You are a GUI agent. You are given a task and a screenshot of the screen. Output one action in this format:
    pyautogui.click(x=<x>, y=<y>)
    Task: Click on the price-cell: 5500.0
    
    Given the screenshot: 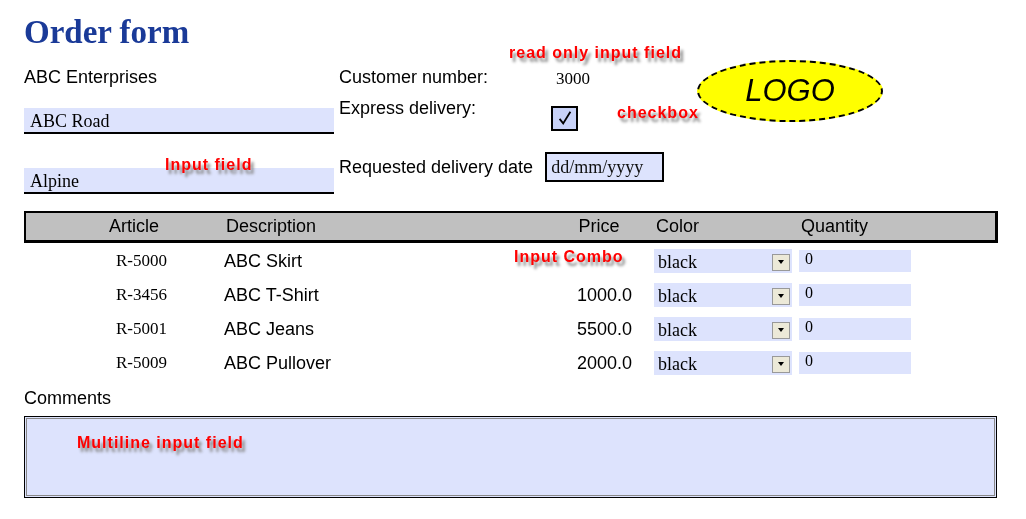 What is the action you would take?
    pyautogui.click(x=604, y=328)
    